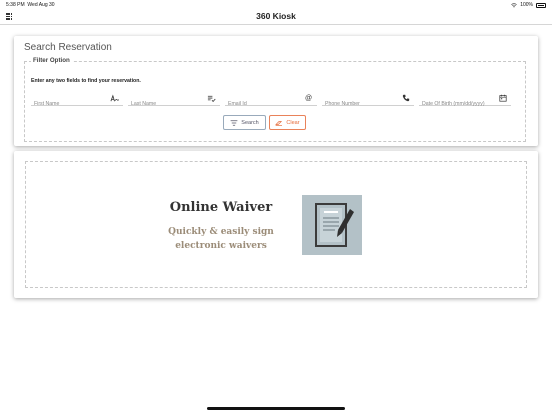 The height and width of the screenshot is (414, 552). I want to click on waiver-image, so click(332, 225).